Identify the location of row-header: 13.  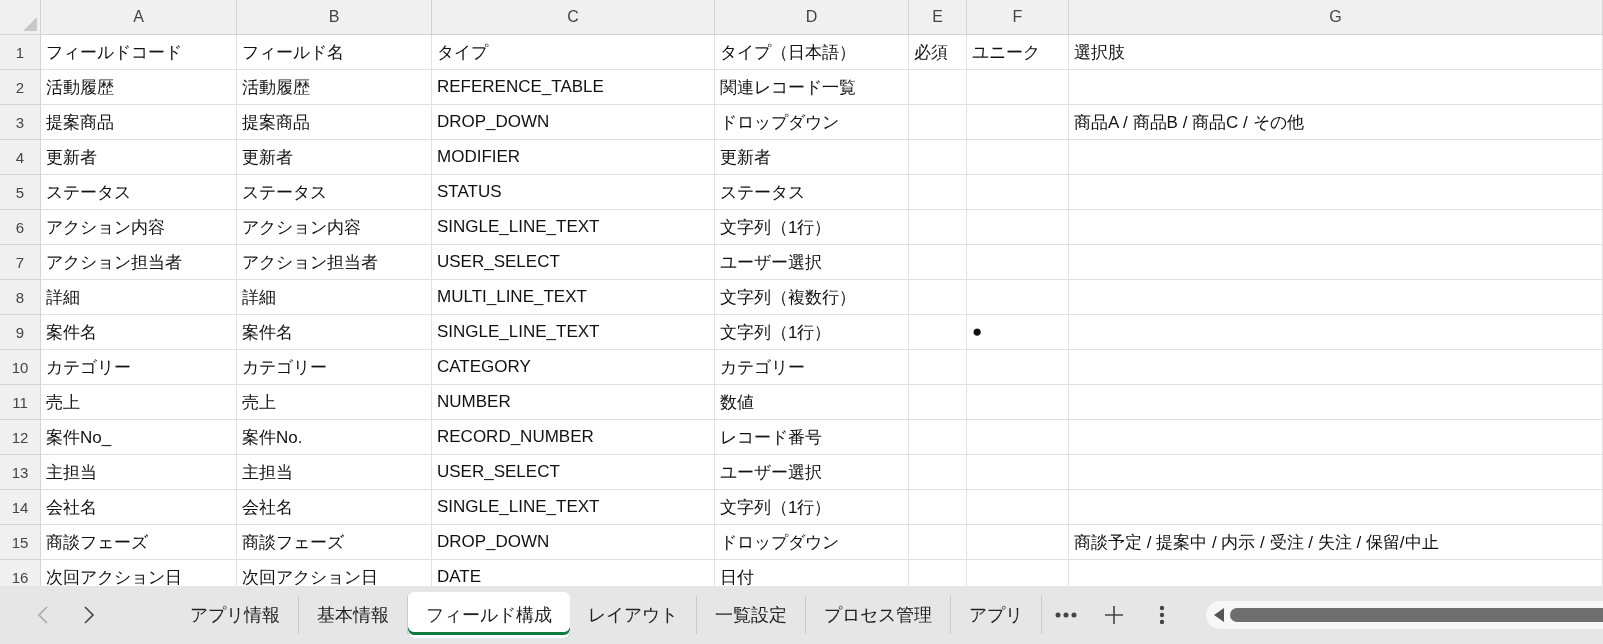
(20, 472).